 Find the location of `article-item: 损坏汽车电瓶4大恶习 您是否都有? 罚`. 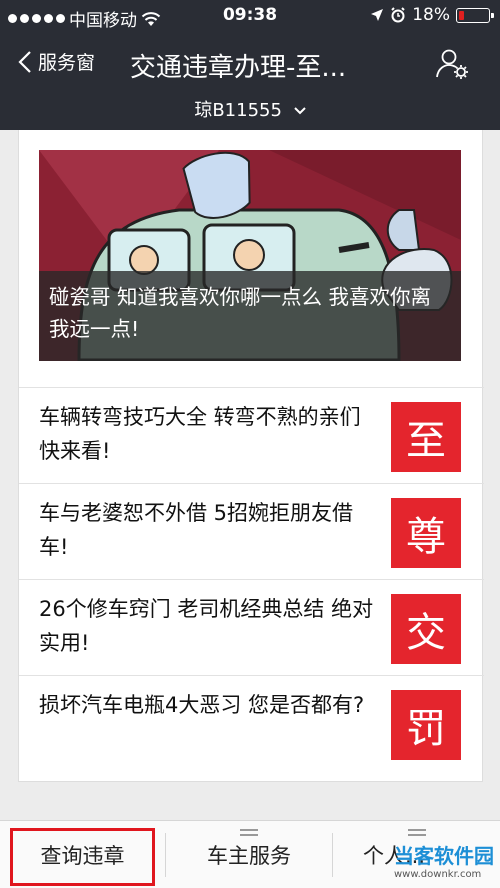

article-item: 损坏汽车电瓶4大恶习 您是否都有? 罚 is located at coordinates (251, 723).